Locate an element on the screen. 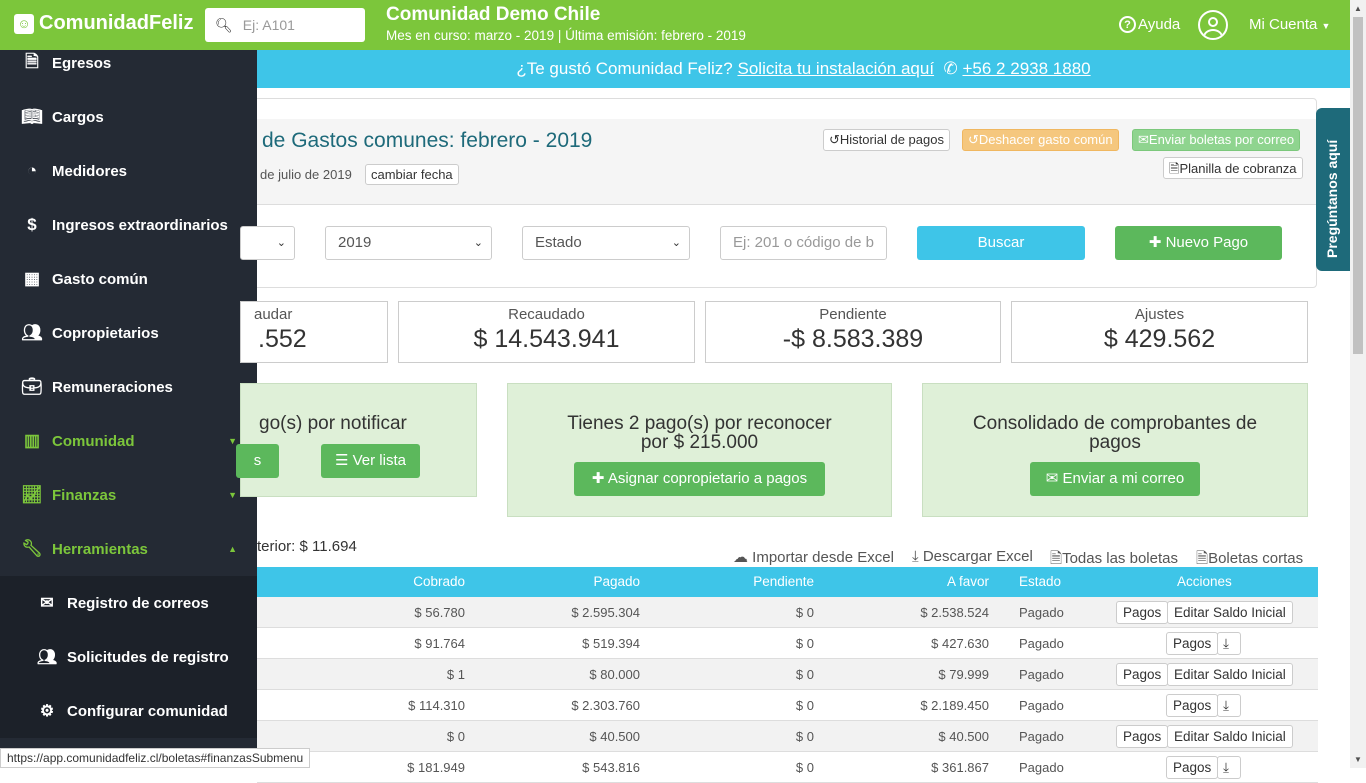 The width and height of the screenshot is (1366, 783). unit-code-input: Ej: 201 o código de b is located at coordinates (803, 243).